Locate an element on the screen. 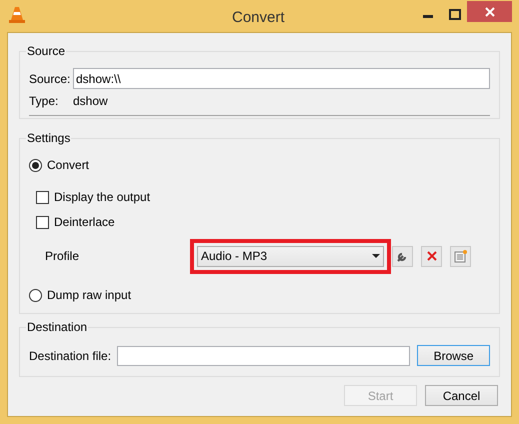  type-label: Type: is located at coordinates (44, 101).